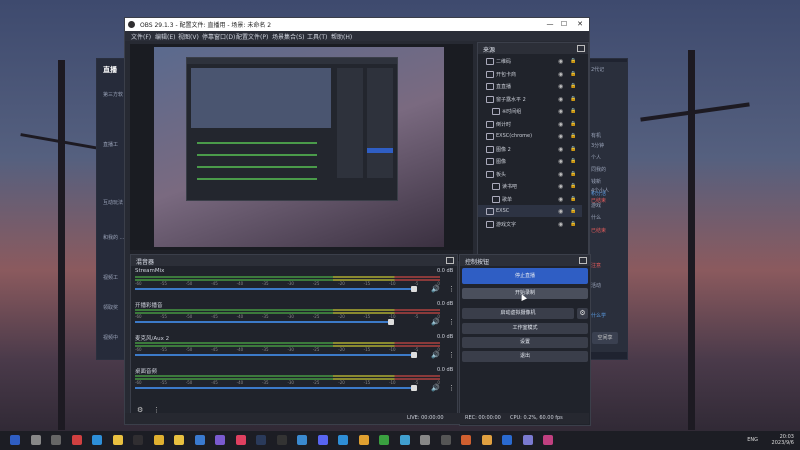  I want to click on background-app-item: 互动玩法, so click(113, 202).